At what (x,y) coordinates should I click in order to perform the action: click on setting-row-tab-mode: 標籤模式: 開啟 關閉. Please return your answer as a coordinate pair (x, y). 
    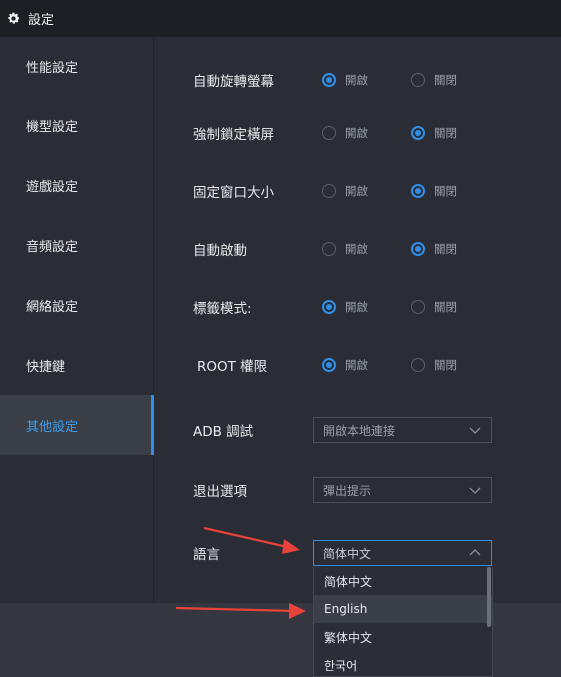
    Looking at the image, I should click on (357, 307).